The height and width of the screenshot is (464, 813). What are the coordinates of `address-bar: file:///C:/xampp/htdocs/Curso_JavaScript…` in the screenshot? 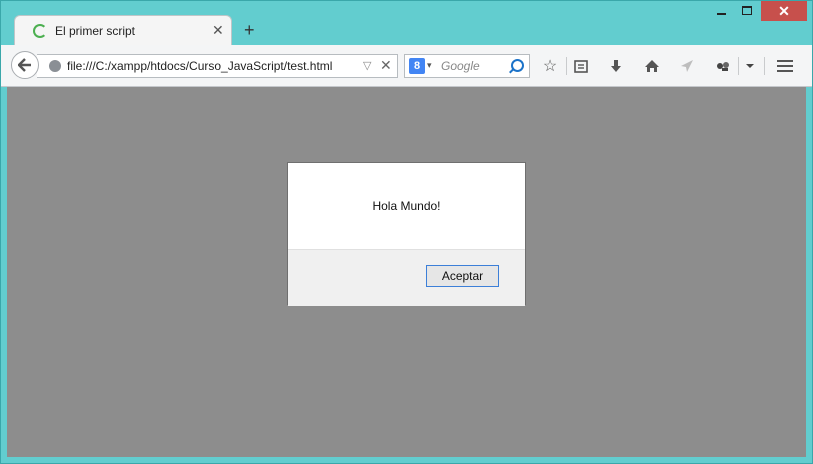 It's located at (217, 66).